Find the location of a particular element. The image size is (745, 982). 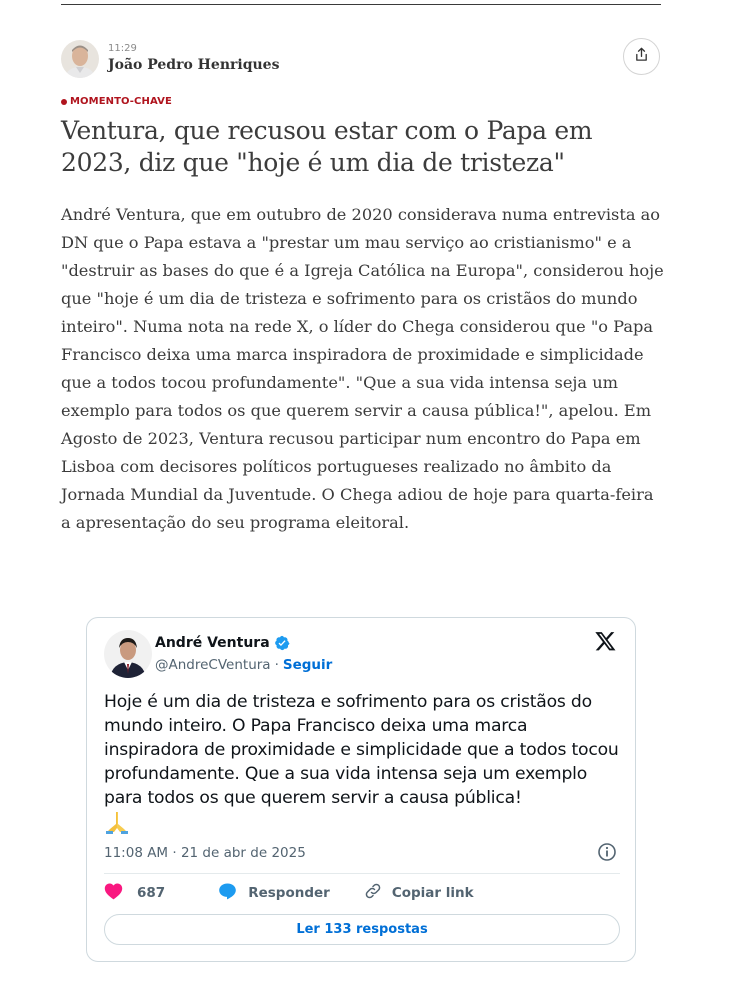

key-moment-tag: MOMENTO-CHAVE is located at coordinates (116, 101).